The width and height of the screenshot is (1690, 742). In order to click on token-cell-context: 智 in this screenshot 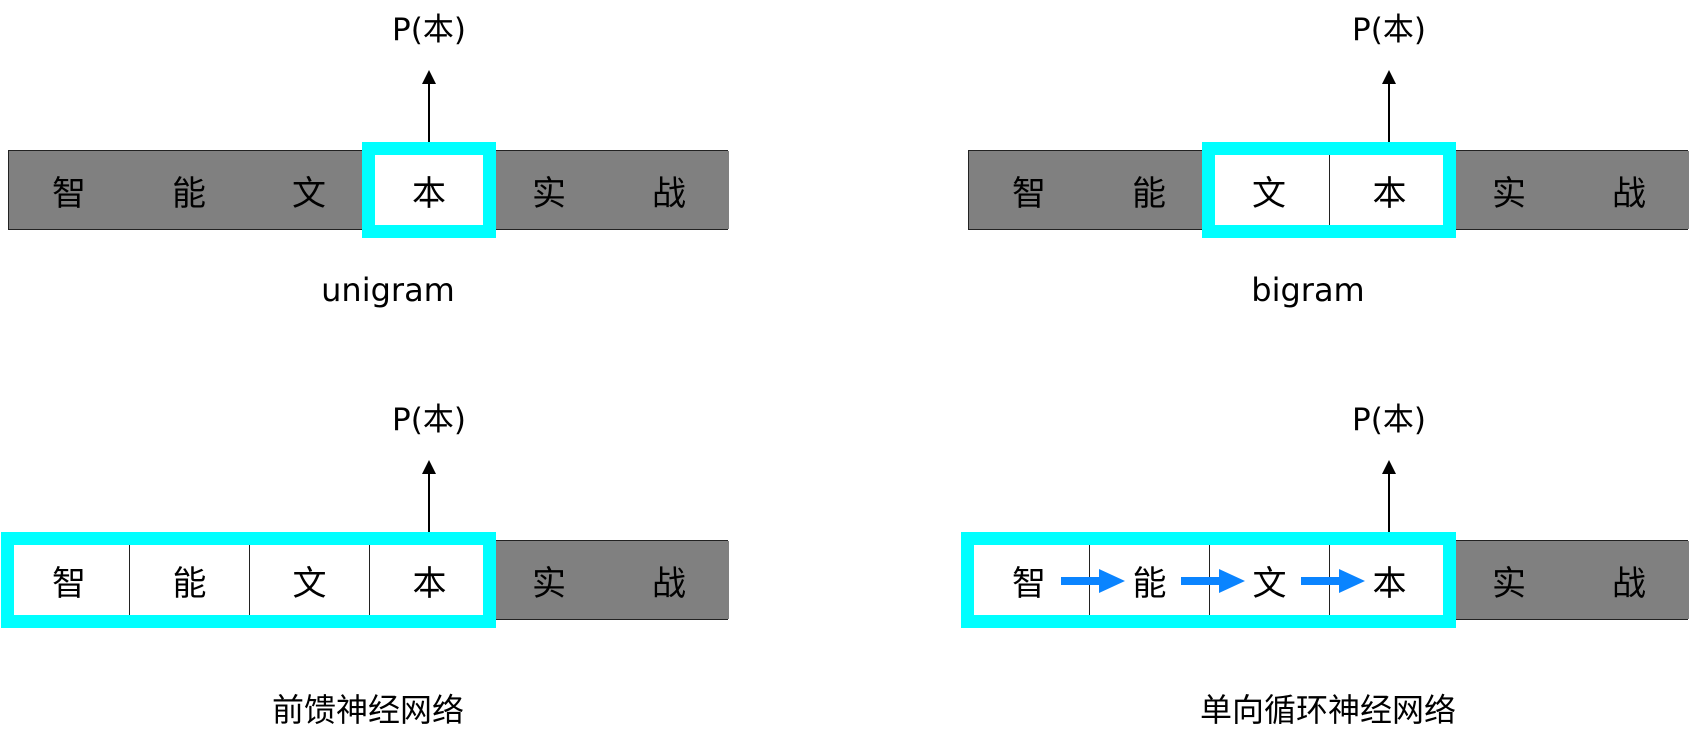, I will do `click(69, 580)`.